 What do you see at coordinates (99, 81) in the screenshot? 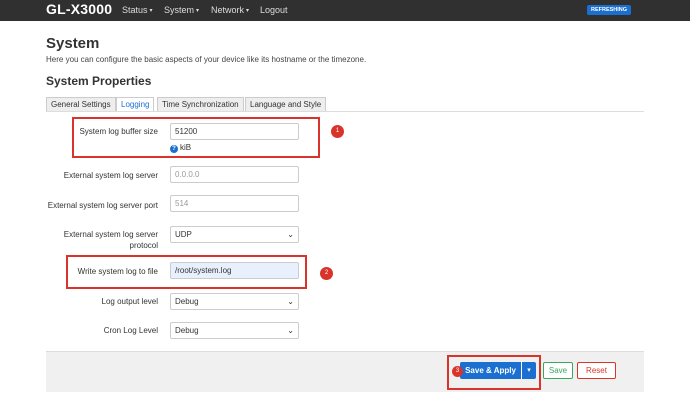
I see `section-title: System Properties` at bounding box center [99, 81].